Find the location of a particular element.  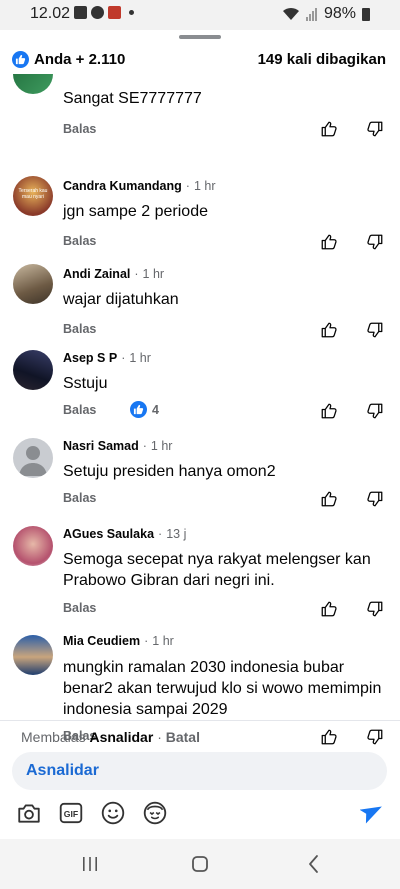

send-icon is located at coordinates (371, 815).